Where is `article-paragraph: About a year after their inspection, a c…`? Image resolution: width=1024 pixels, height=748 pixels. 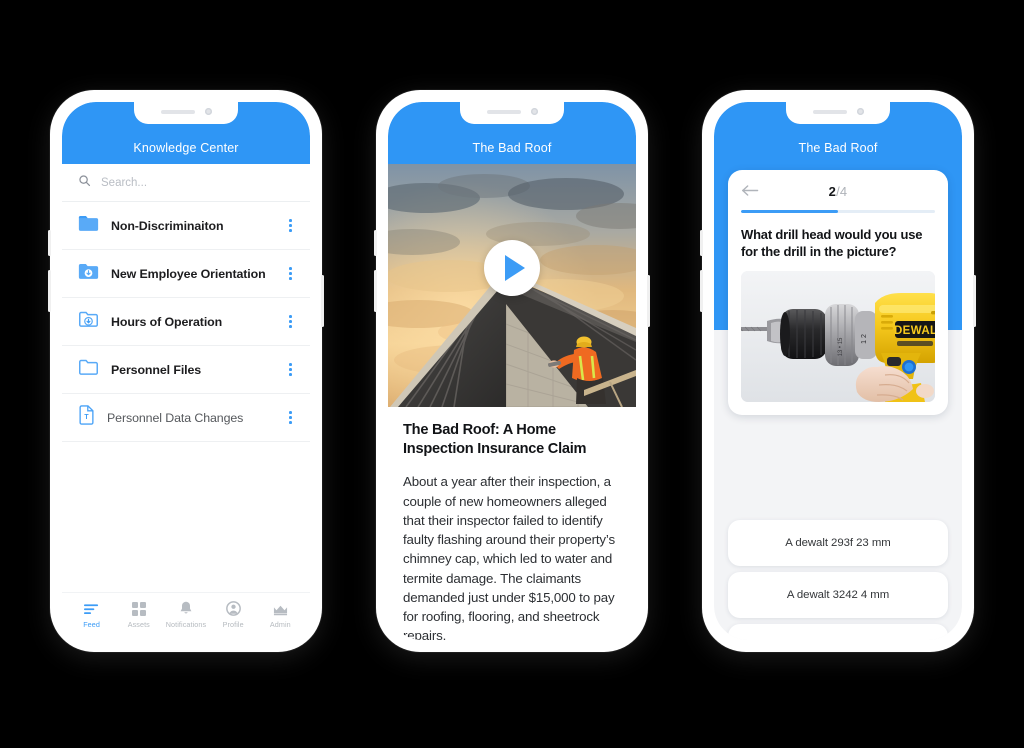 article-paragraph: About a year after their inspection, a c… is located at coordinates (509, 557).